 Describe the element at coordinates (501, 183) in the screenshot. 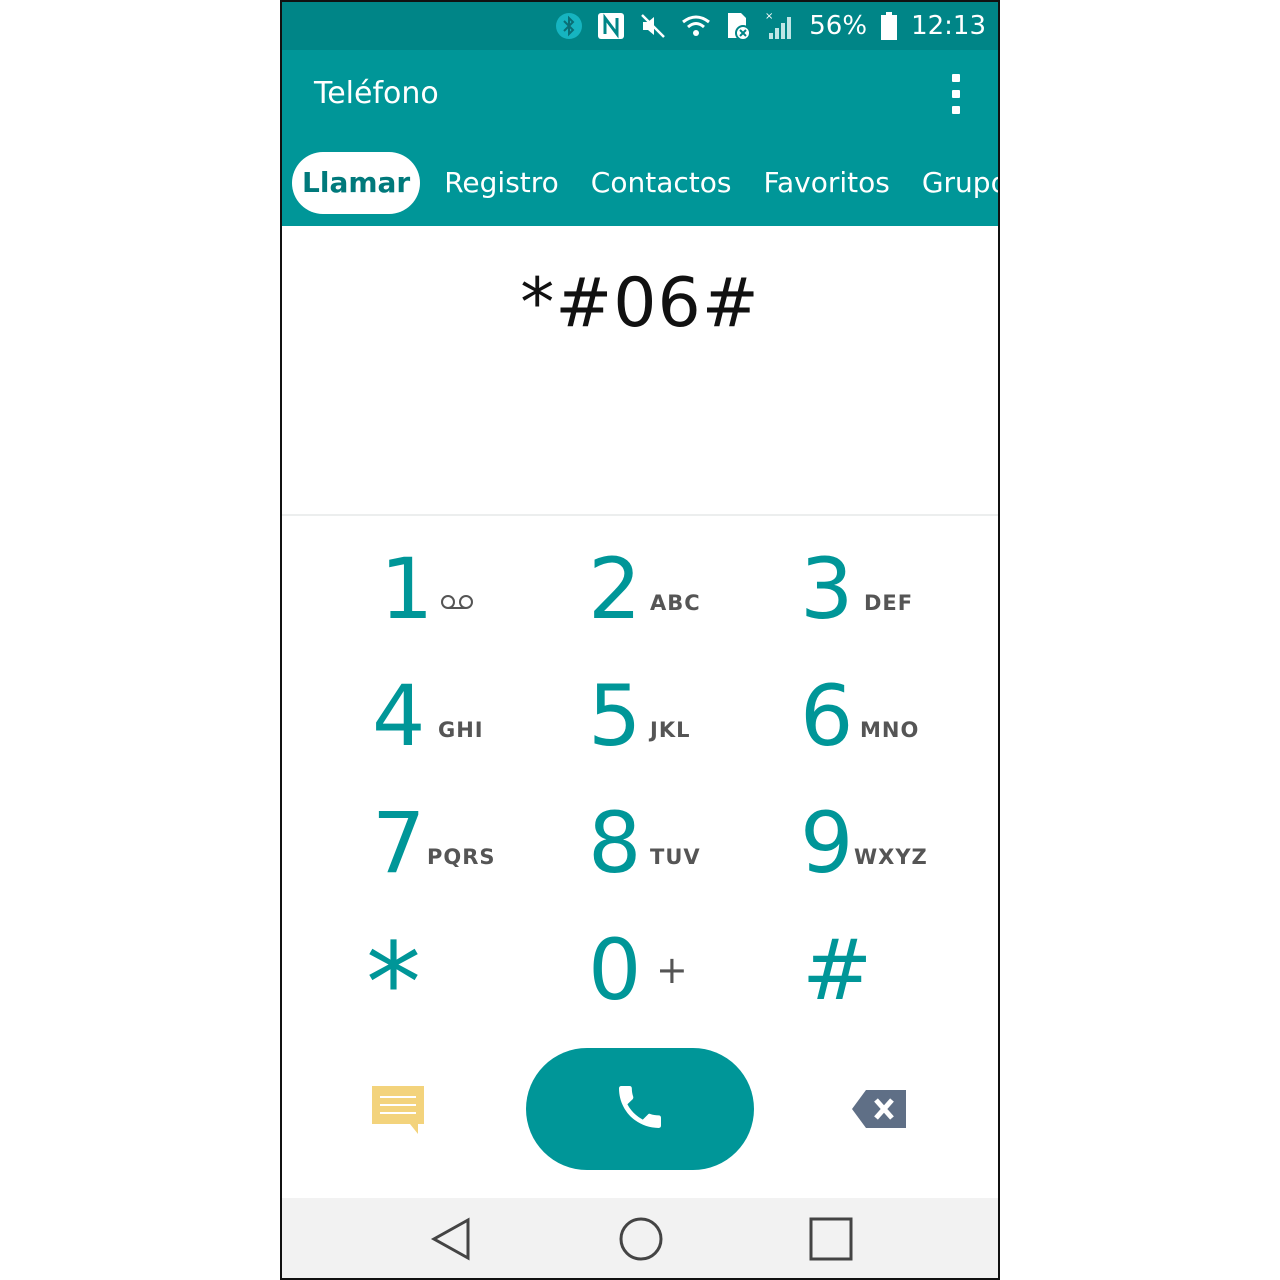

I see `tab-registro: Registro` at that location.